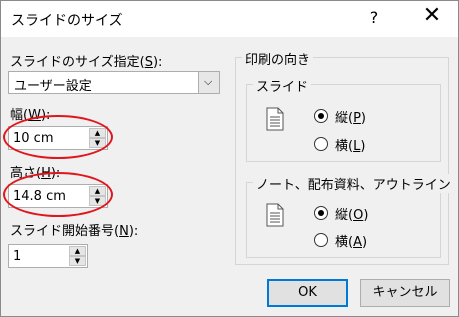 This screenshot has height=317, width=459. I want to click on slides-portrait-label: 縦(P), so click(350, 116).